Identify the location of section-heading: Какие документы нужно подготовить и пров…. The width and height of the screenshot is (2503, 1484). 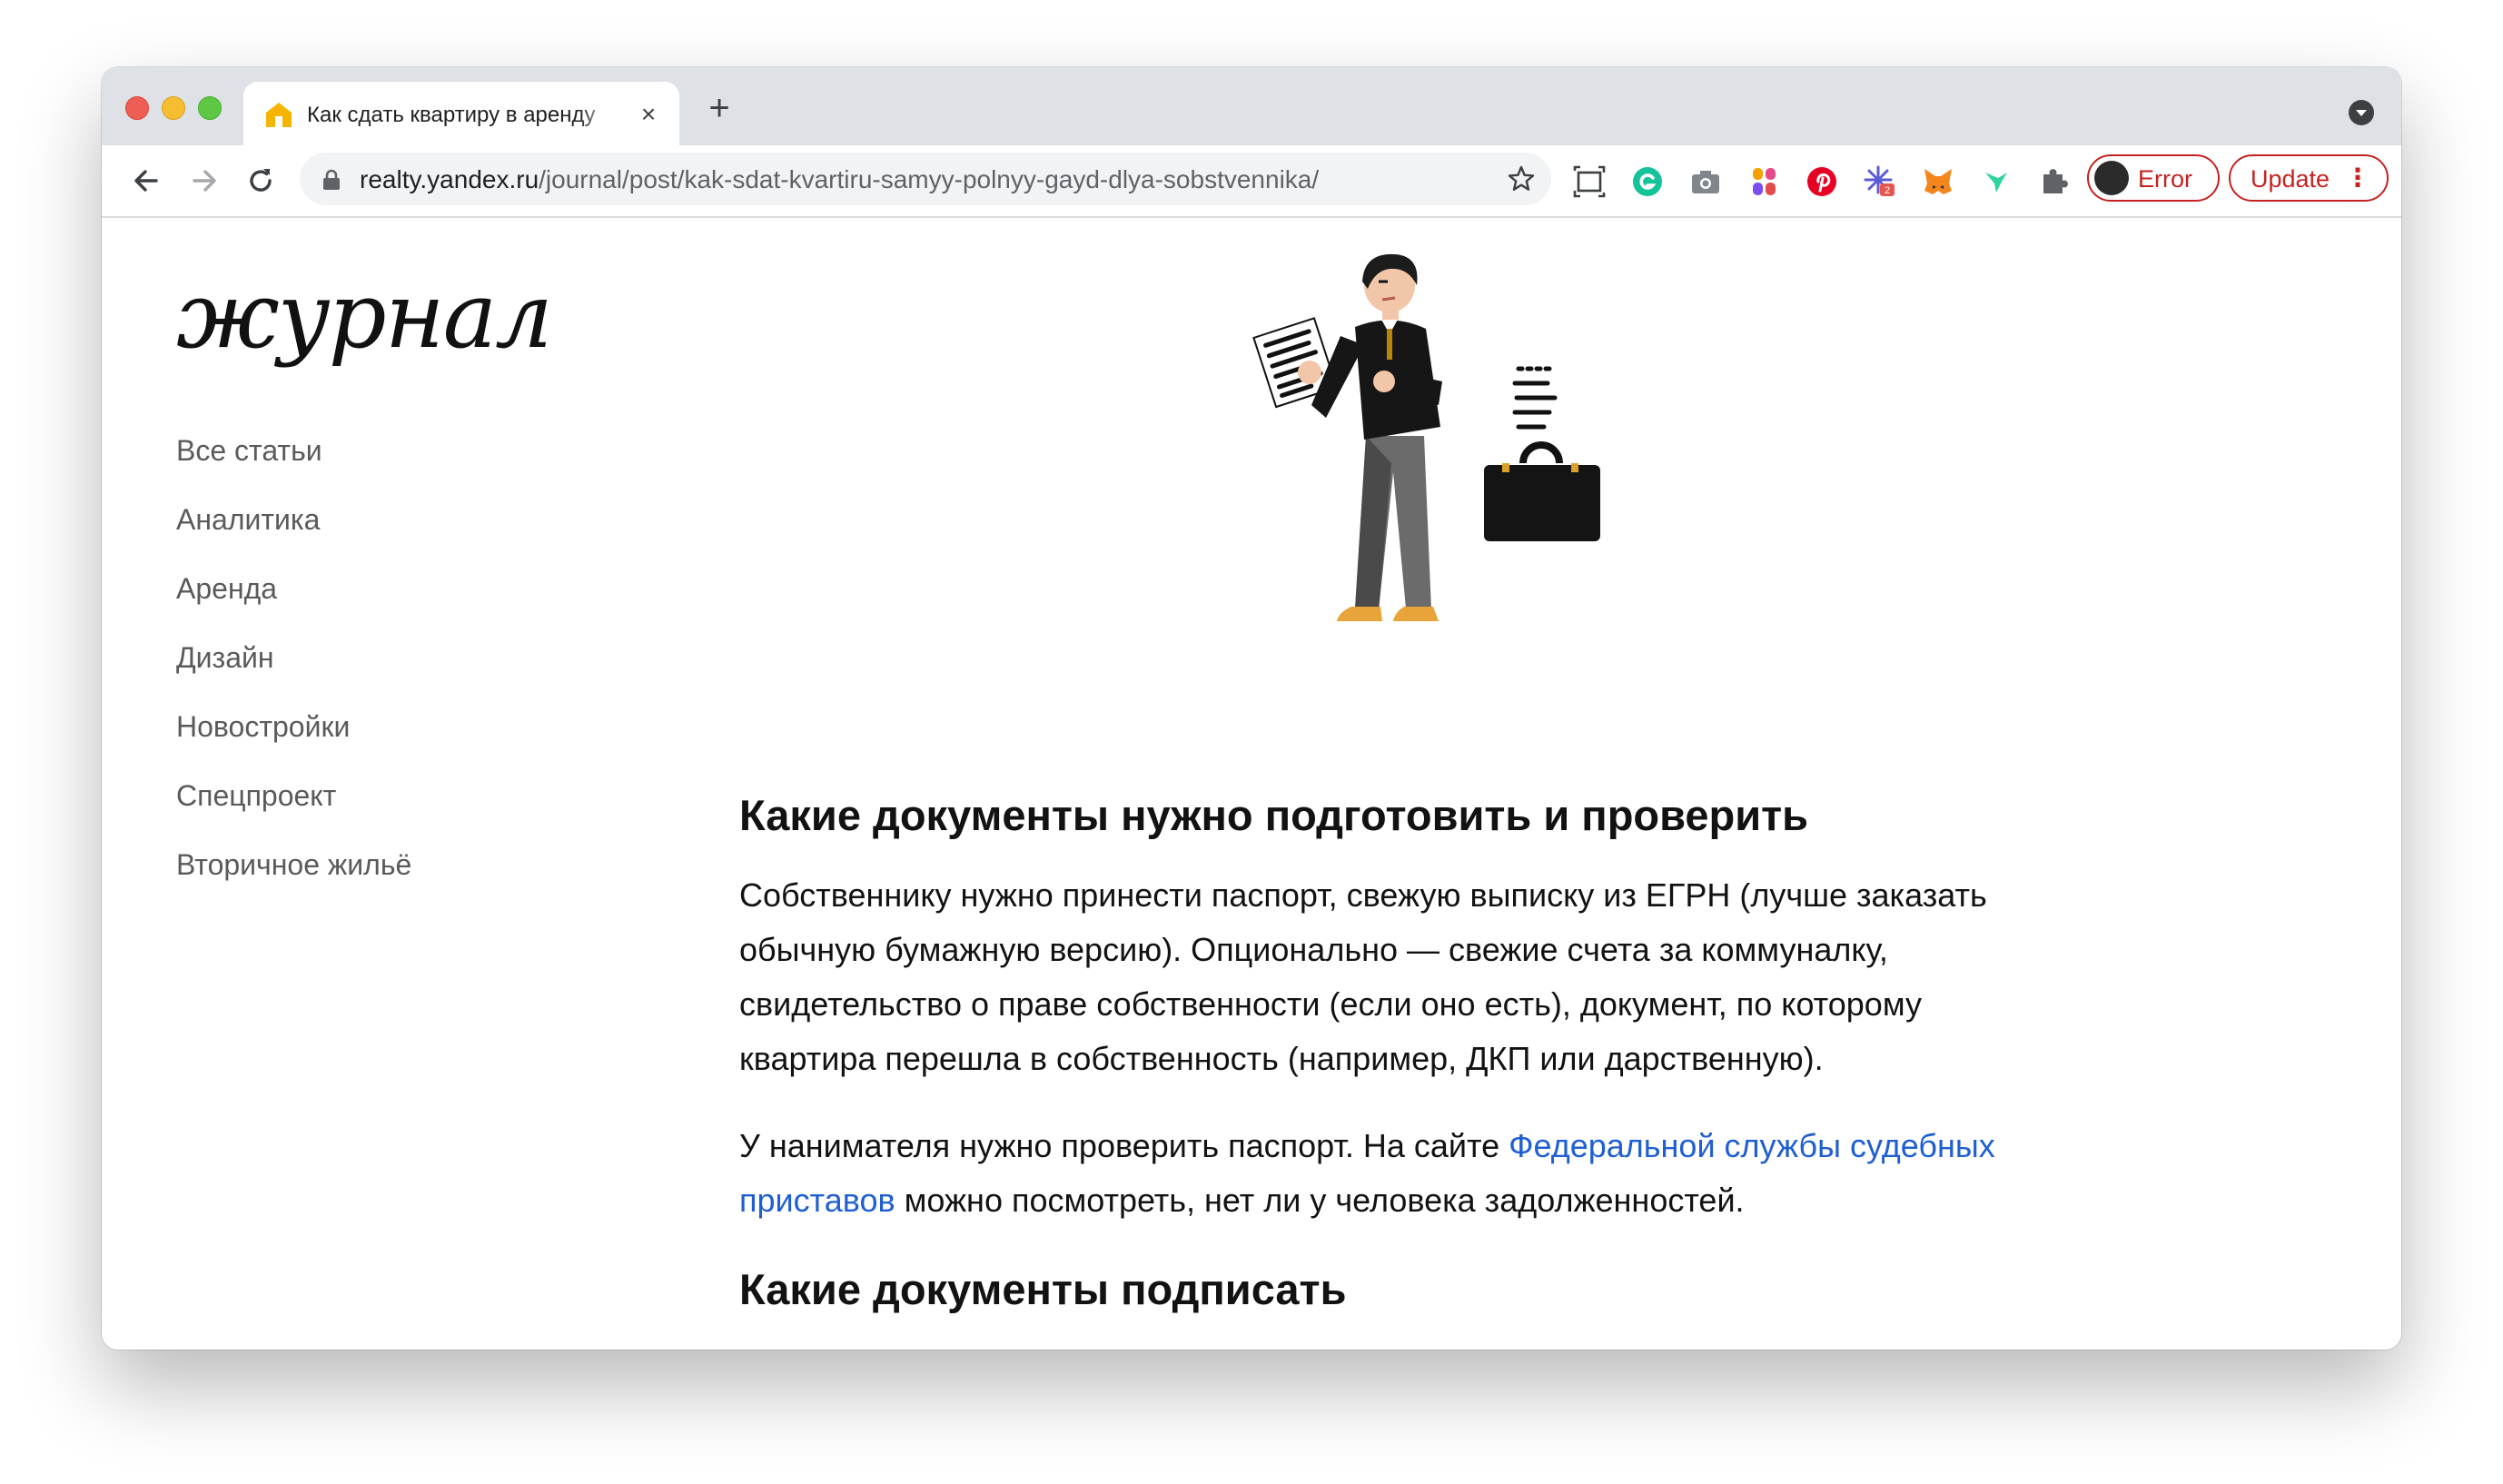
(1274, 815).